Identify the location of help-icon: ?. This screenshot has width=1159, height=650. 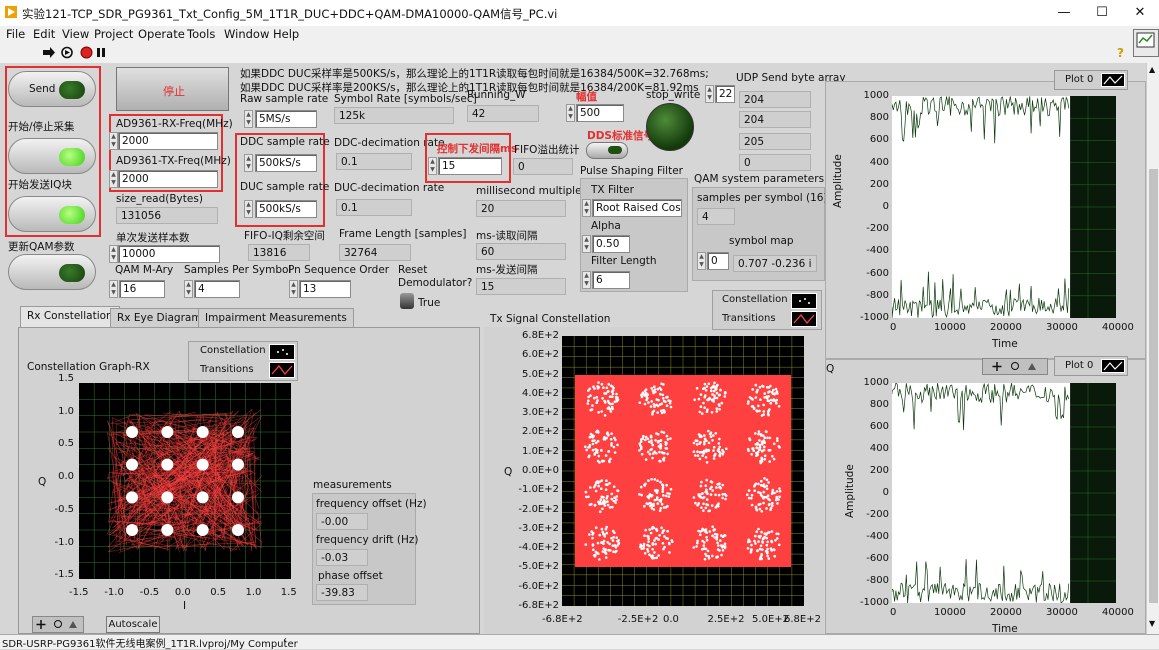
(1122, 53).